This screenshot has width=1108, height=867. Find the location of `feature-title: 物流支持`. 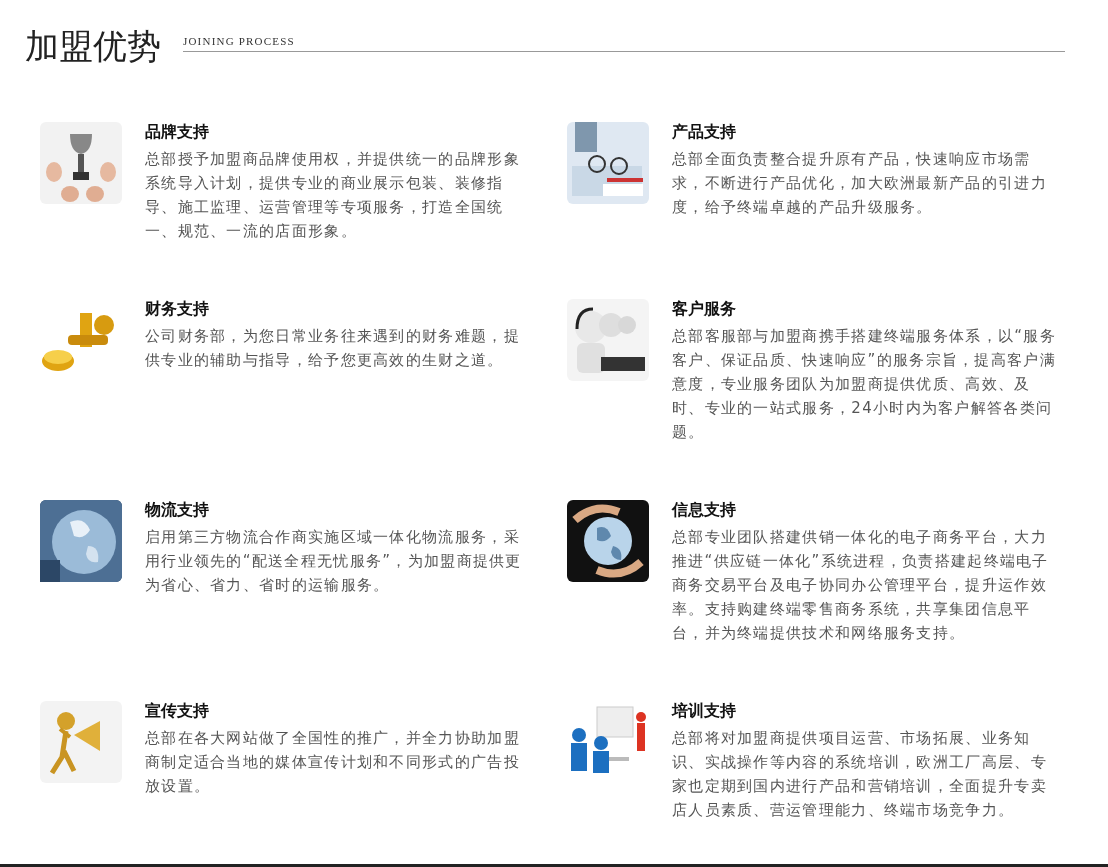

feature-title: 物流支持 is located at coordinates (177, 510).